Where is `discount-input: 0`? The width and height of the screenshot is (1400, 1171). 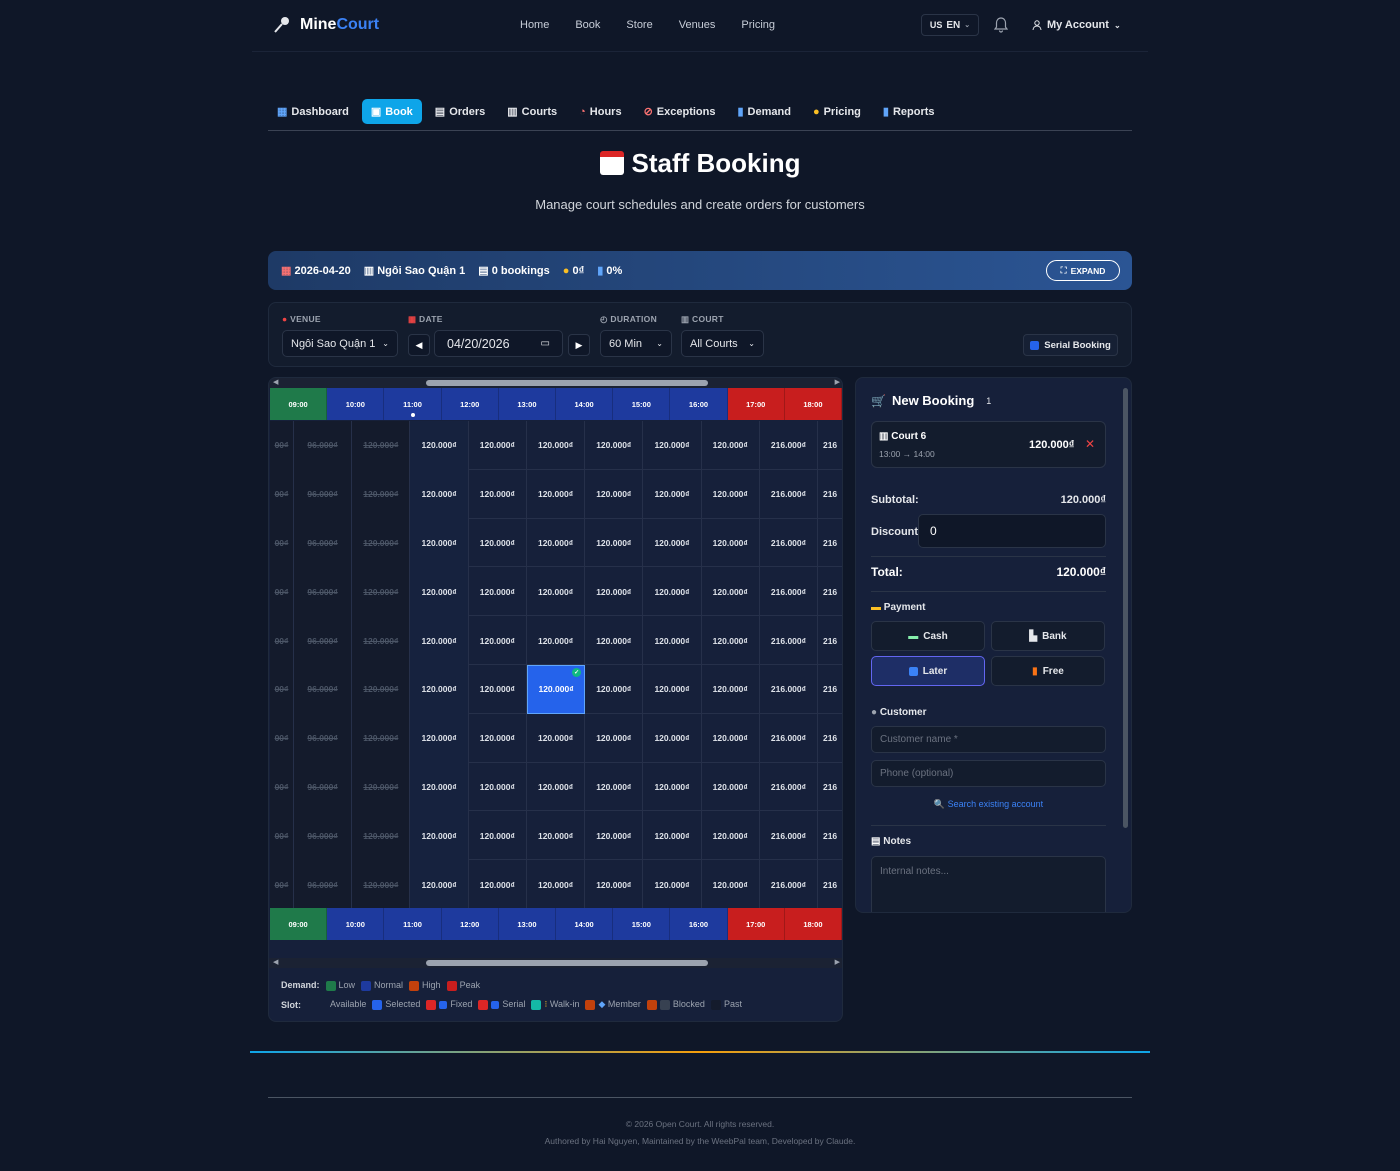 discount-input: 0 is located at coordinates (1012, 531).